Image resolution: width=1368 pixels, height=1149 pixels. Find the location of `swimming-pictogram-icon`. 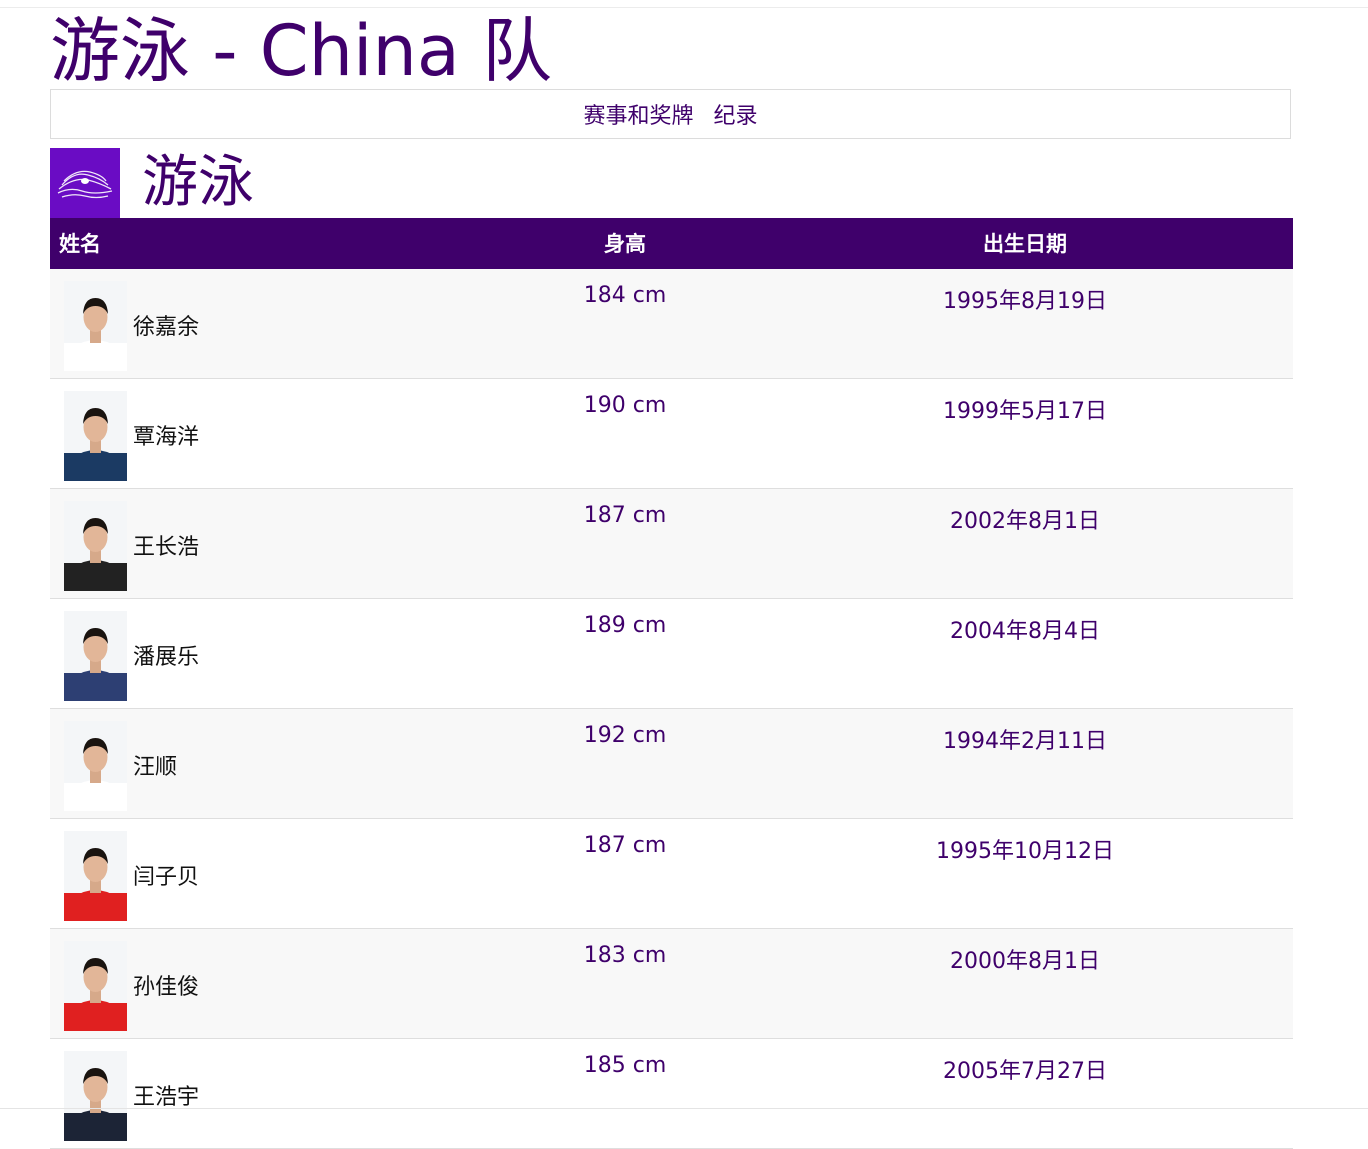

swimming-pictogram-icon is located at coordinates (85, 183).